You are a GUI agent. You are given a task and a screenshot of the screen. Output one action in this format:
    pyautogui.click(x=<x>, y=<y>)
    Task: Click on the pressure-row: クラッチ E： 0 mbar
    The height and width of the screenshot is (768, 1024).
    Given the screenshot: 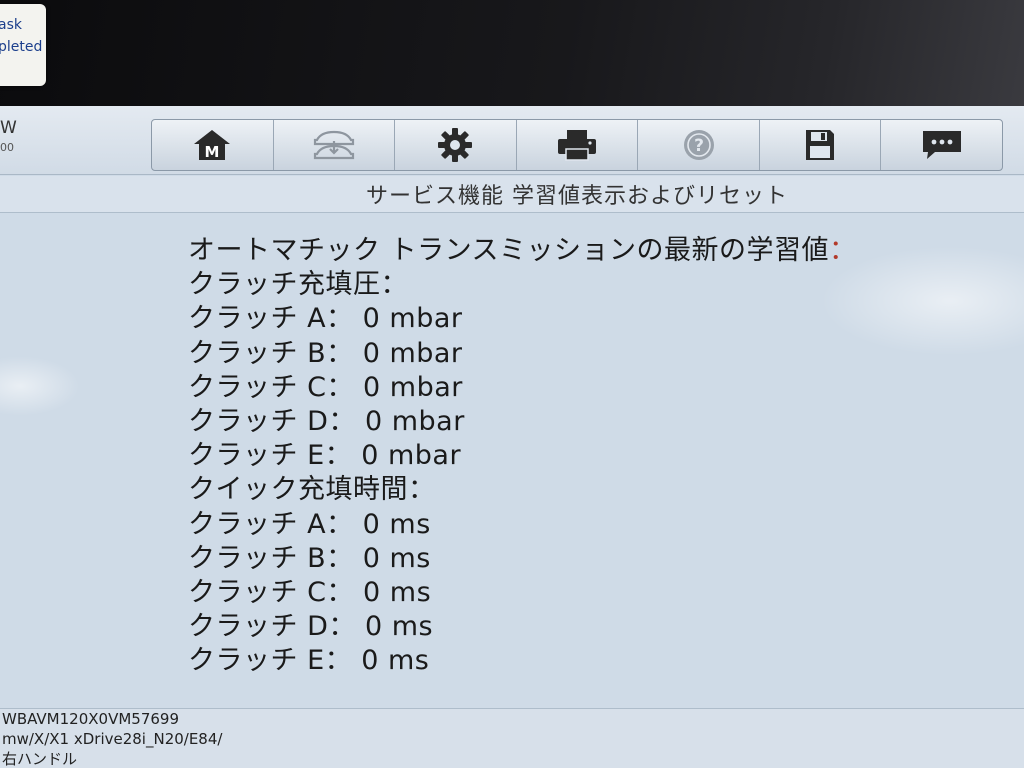 What is the action you would take?
    pyautogui.click(x=325, y=456)
    